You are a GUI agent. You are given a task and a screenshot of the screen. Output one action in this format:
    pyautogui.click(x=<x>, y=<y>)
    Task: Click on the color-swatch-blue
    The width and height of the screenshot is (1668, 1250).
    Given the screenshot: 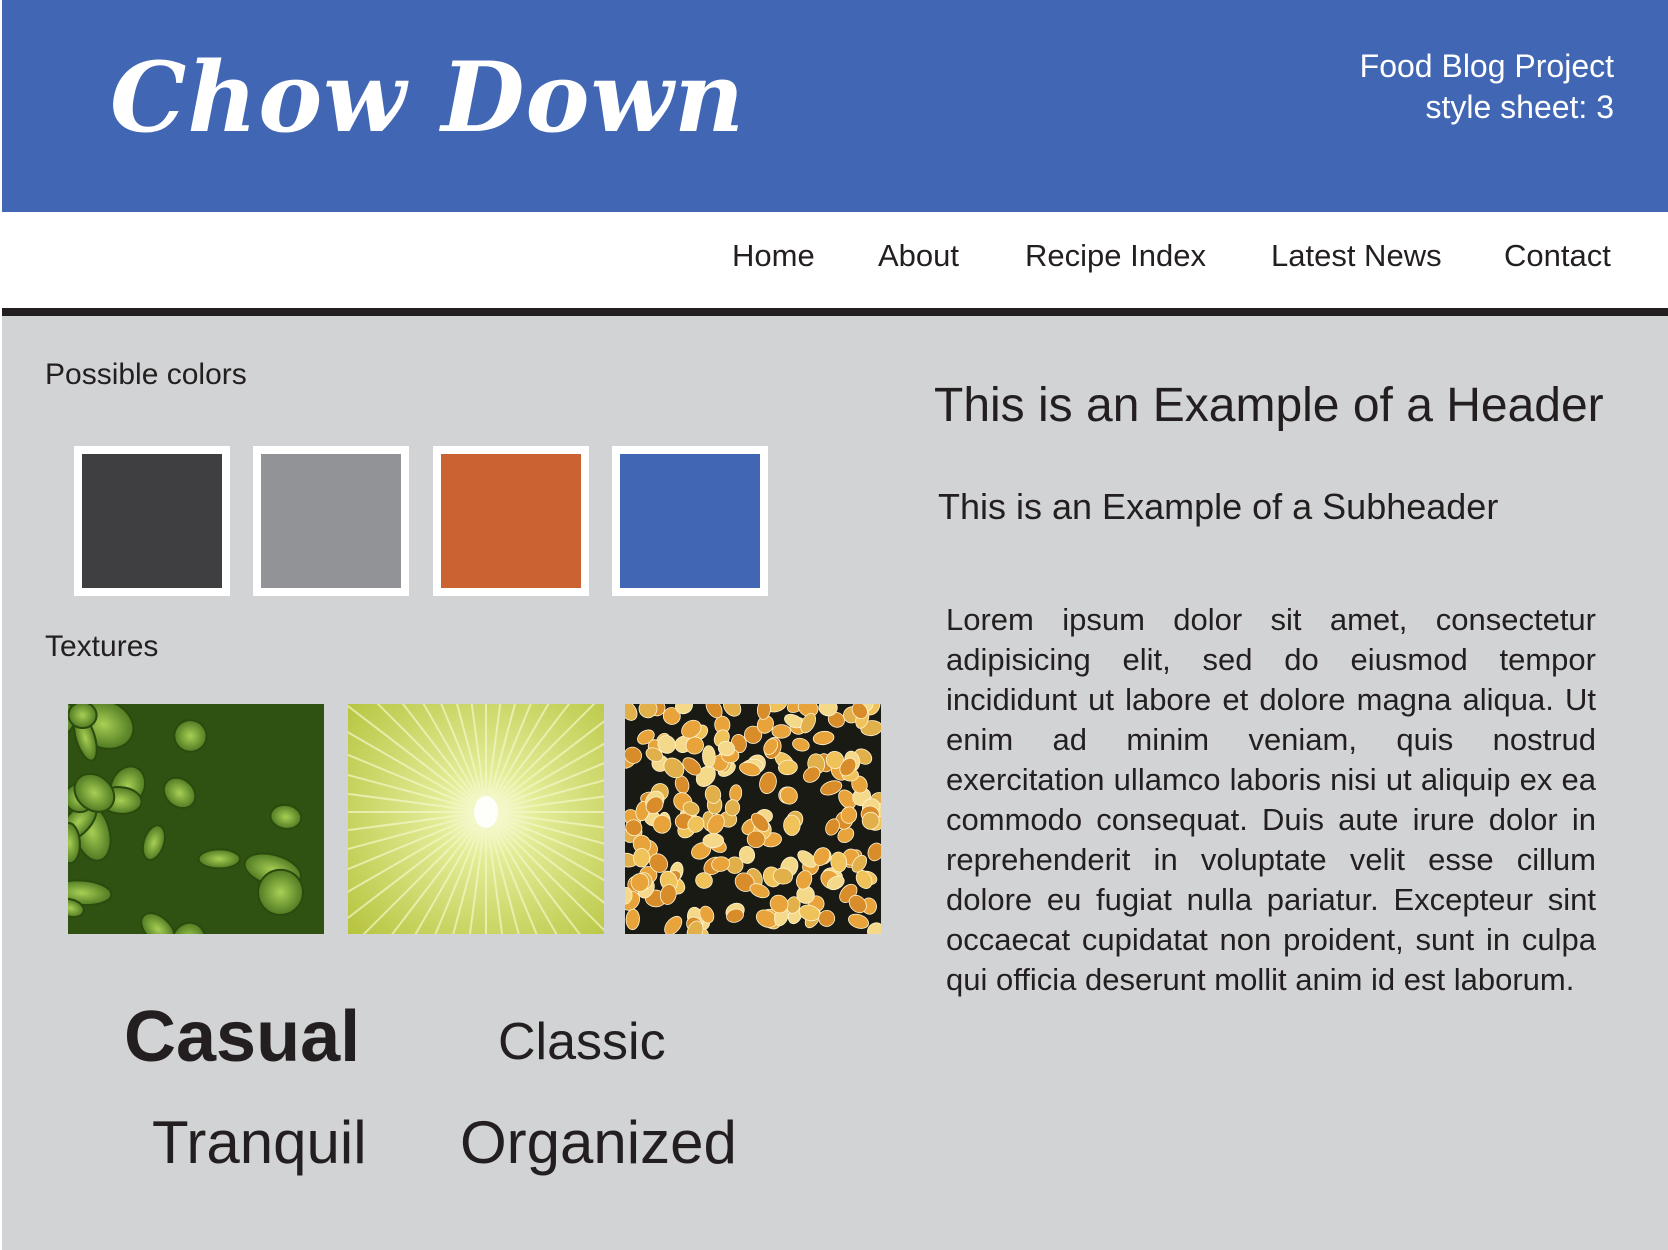 What is the action you would take?
    pyautogui.click(x=690, y=521)
    